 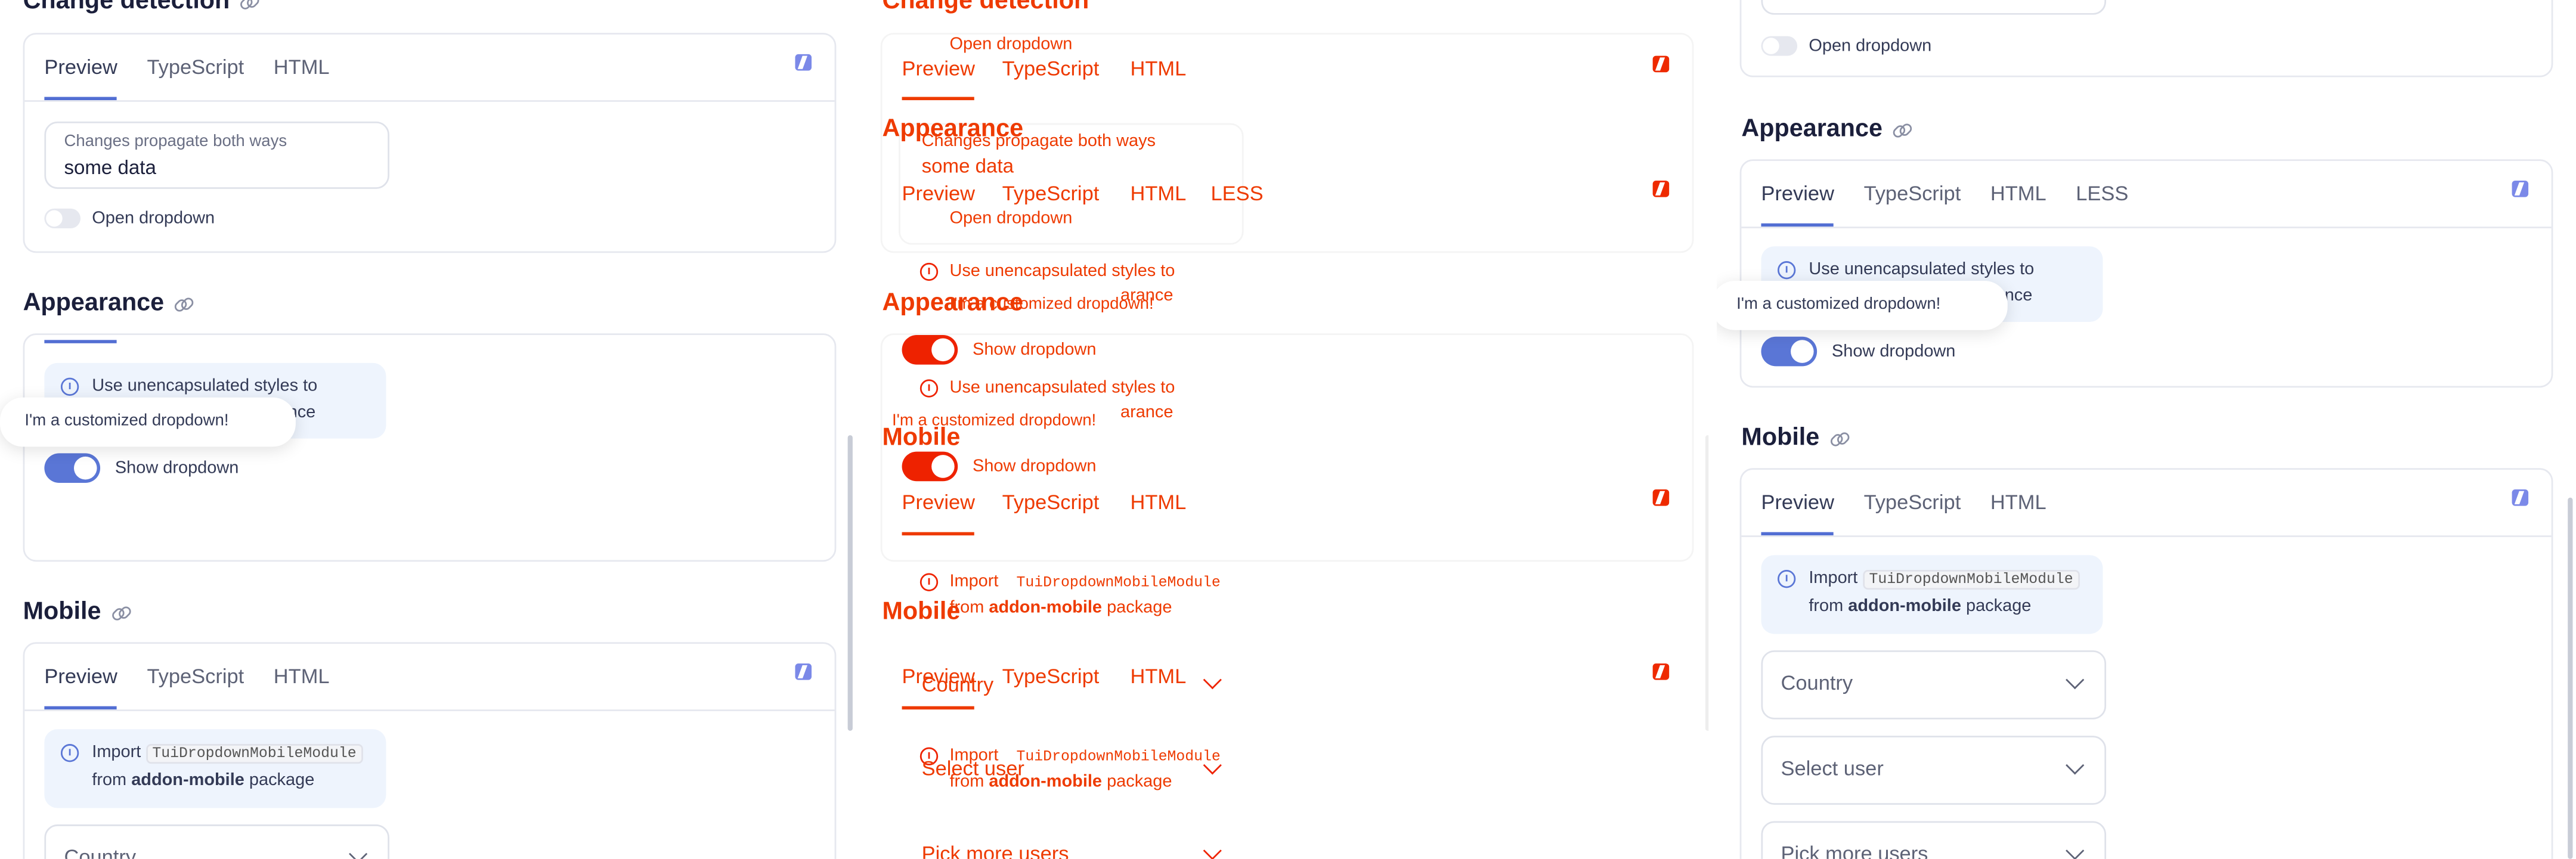 I want to click on ghost-note-line1: Use unencapsulated styles to, so click(x=1062, y=387).